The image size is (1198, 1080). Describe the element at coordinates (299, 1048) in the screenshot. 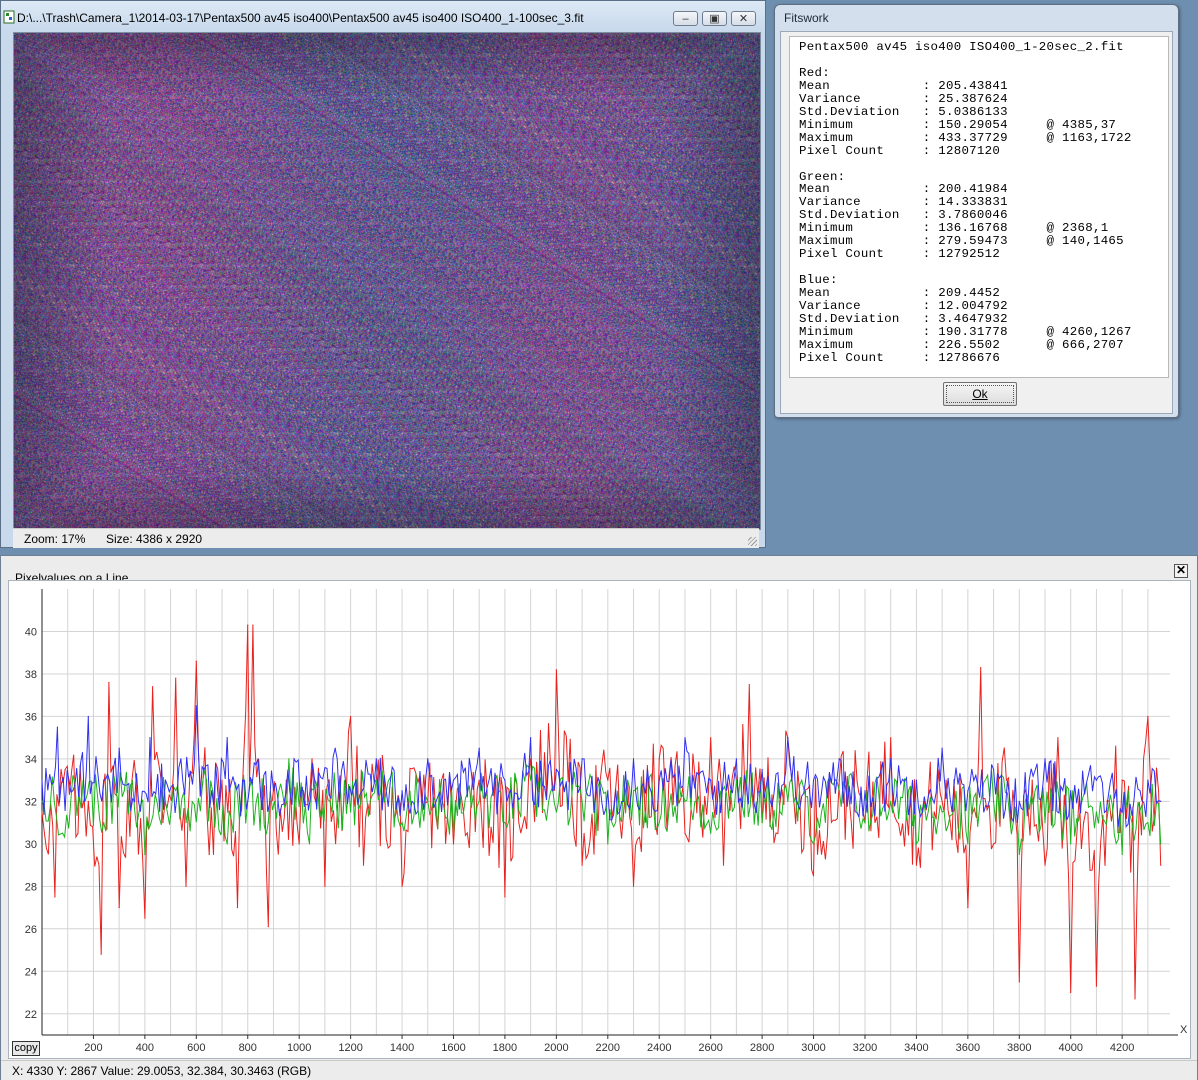

I see `x-tick-label: 1000` at that location.